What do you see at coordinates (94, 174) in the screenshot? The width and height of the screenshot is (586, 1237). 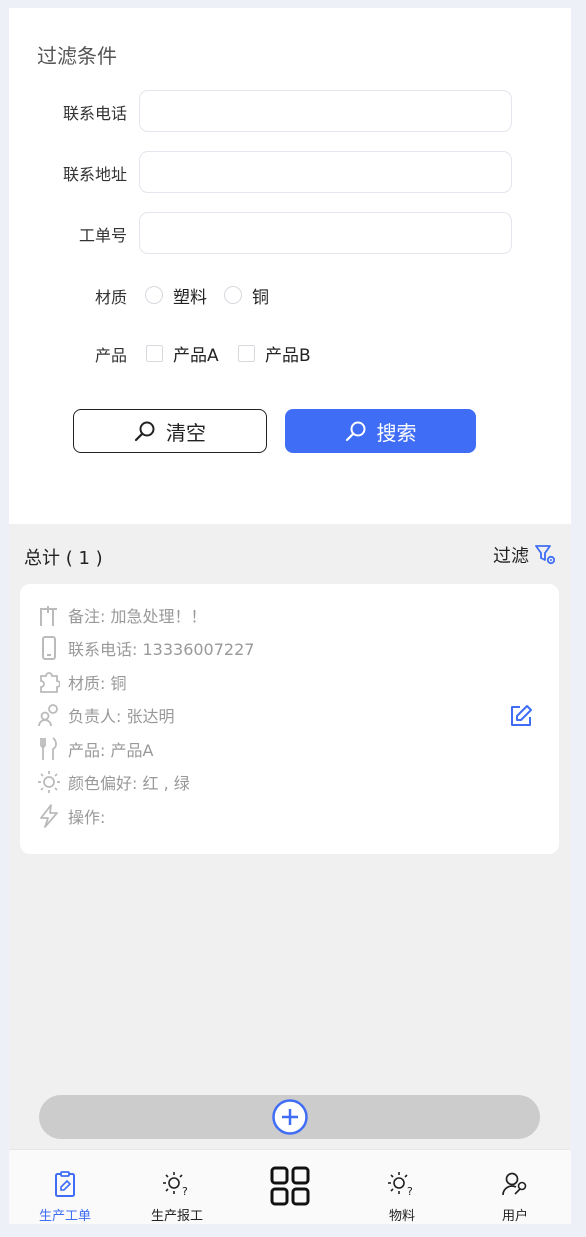 I see `address-field-label: 联系地址` at bounding box center [94, 174].